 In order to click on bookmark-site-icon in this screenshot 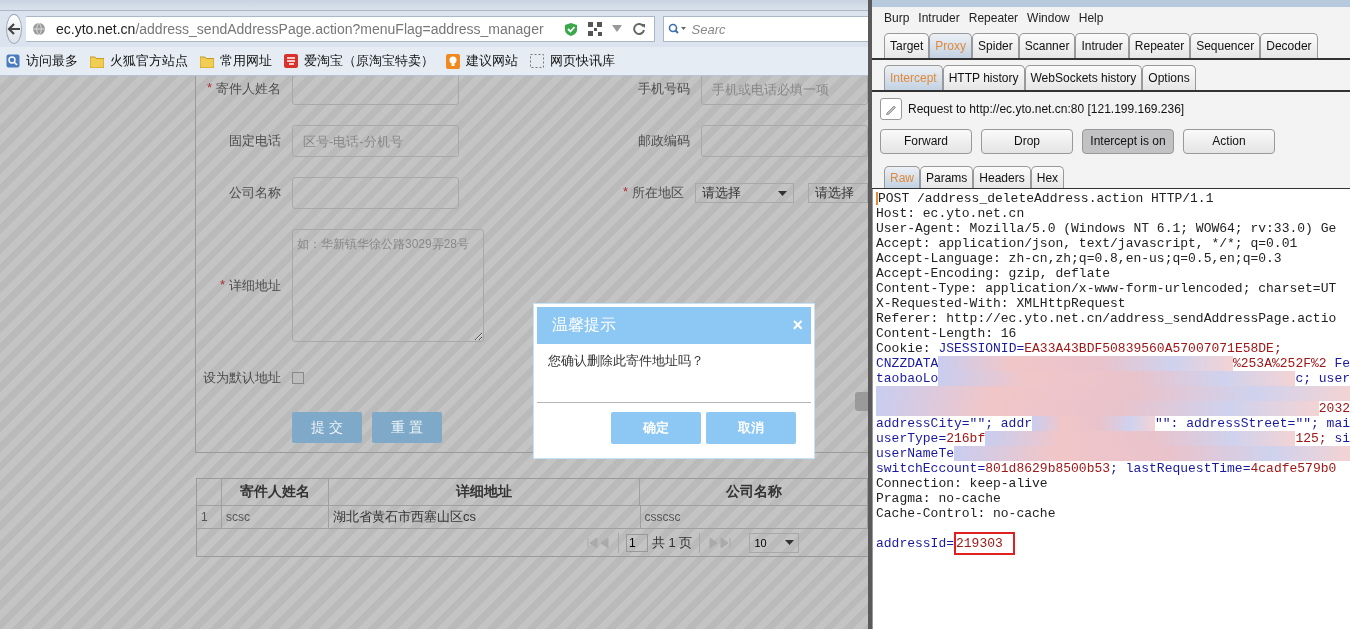, I will do `click(291, 61)`.